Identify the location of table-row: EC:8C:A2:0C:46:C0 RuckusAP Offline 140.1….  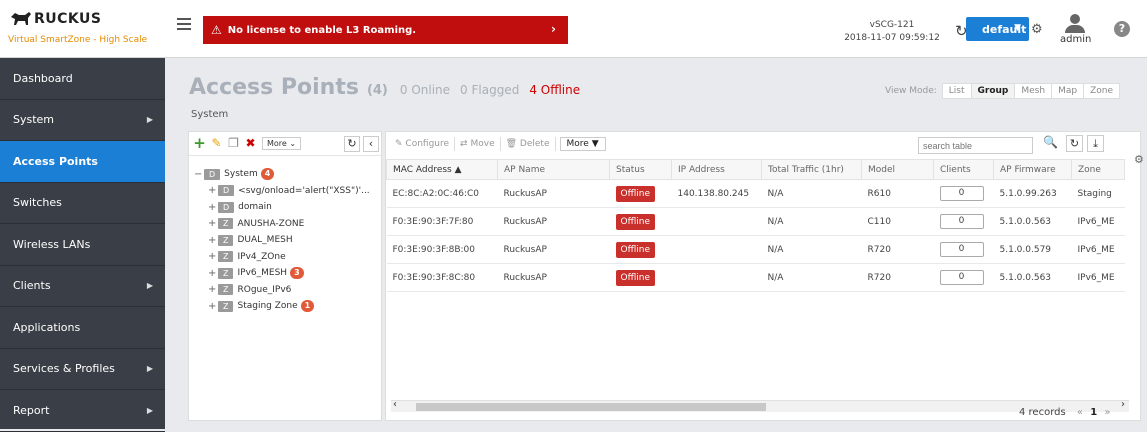
(755, 193).